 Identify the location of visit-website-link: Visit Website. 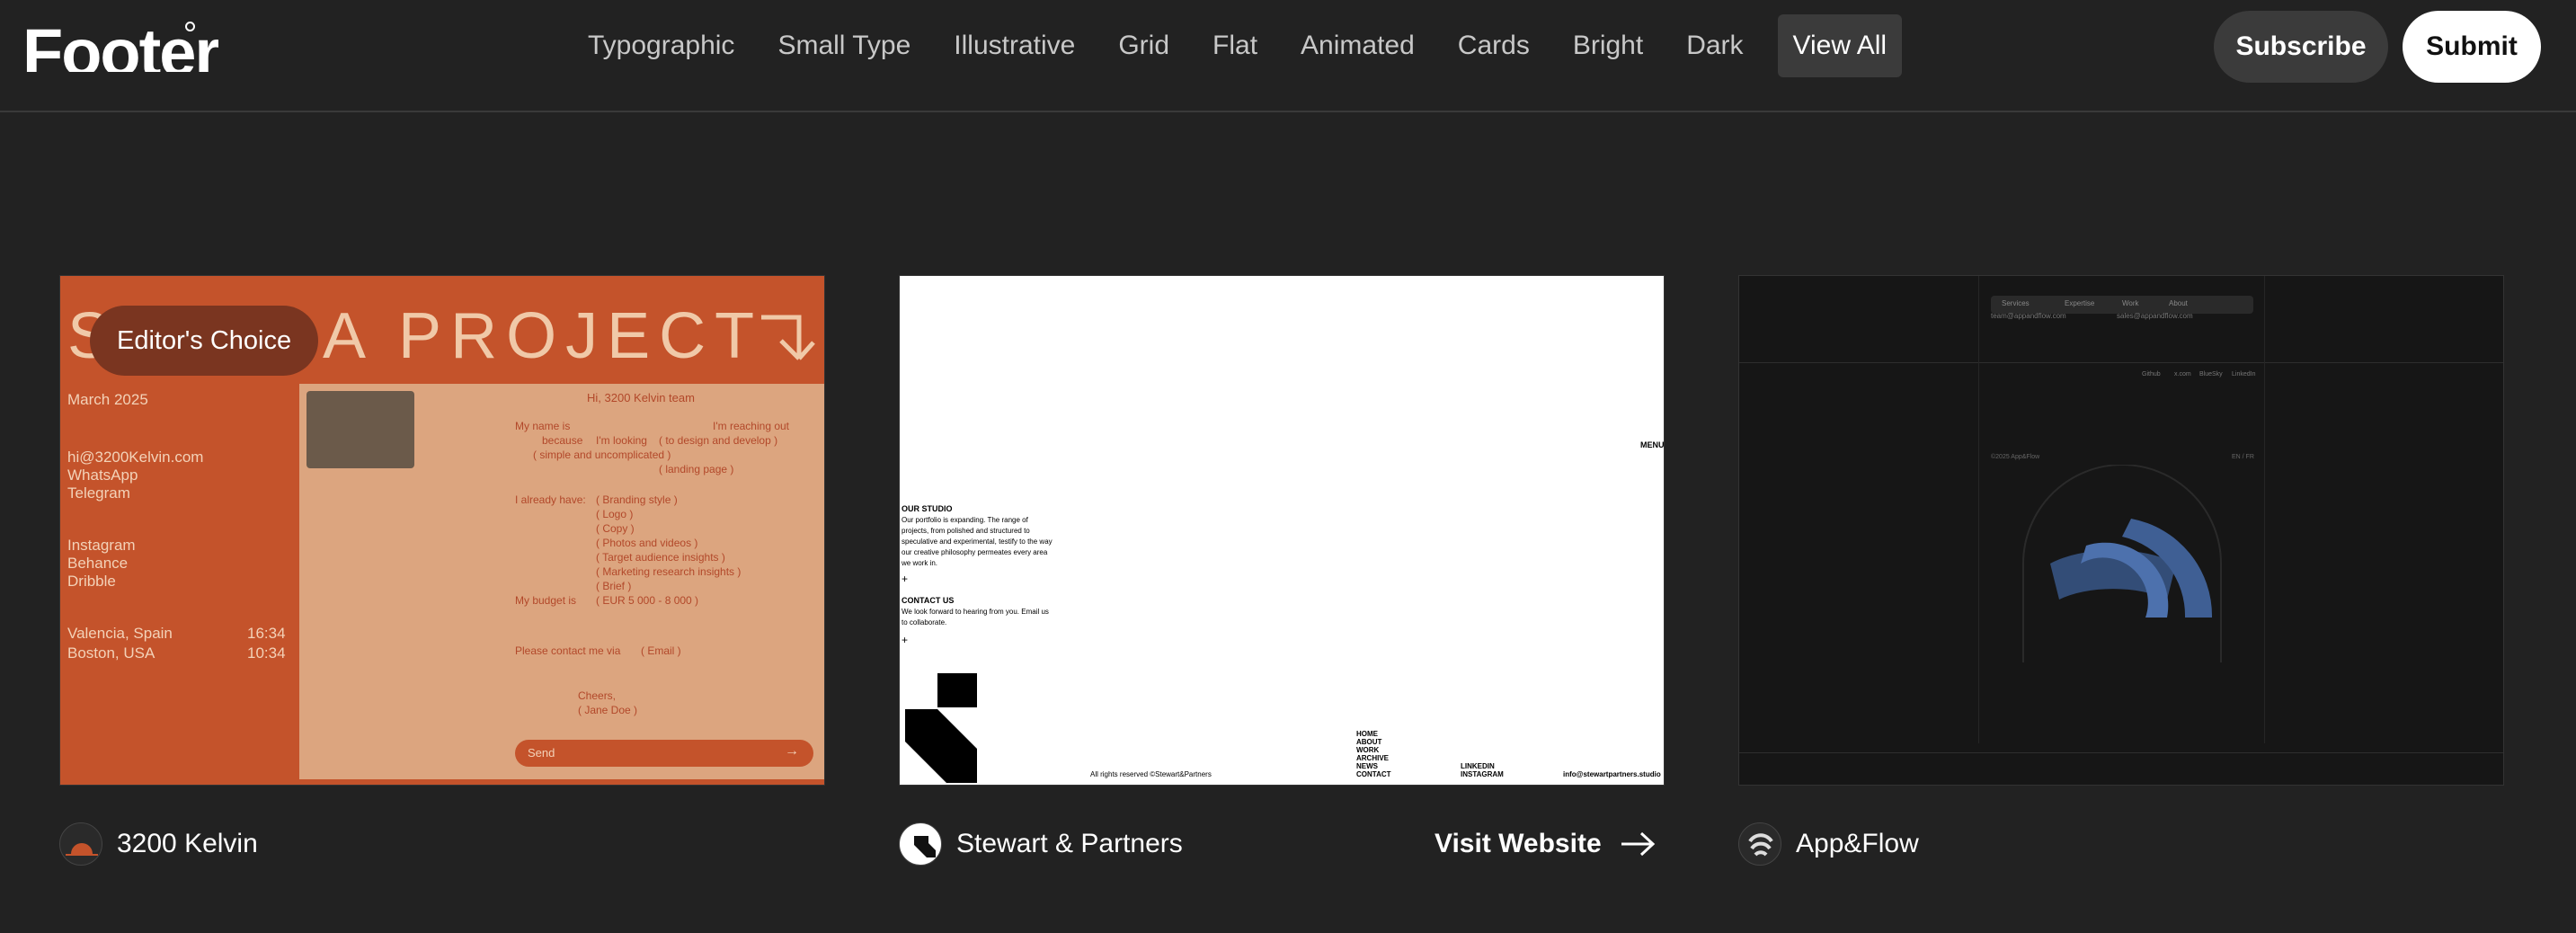
(1545, 844).